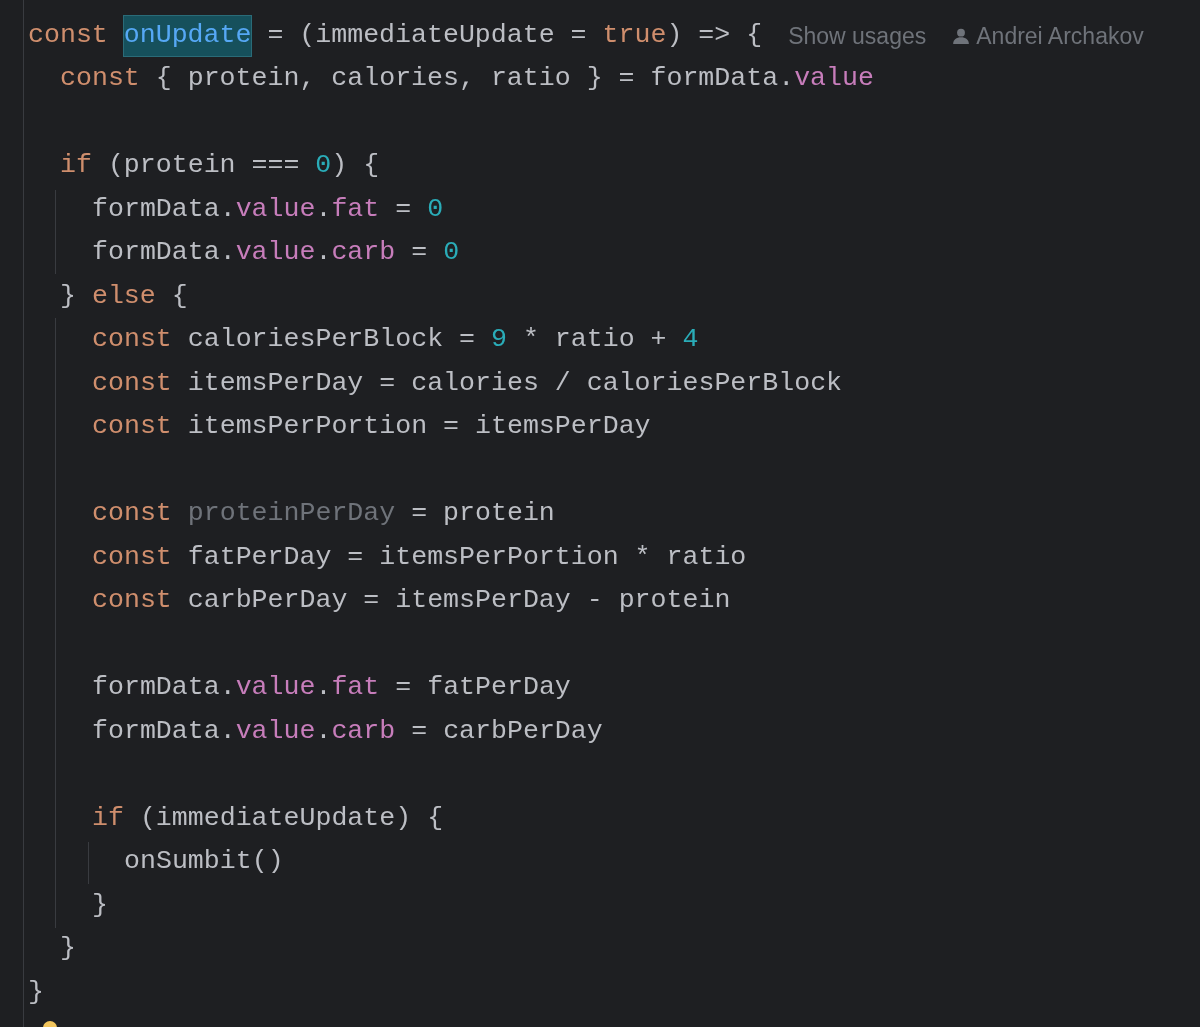  I want to click on code-token: ) => {, so click(714, 35).